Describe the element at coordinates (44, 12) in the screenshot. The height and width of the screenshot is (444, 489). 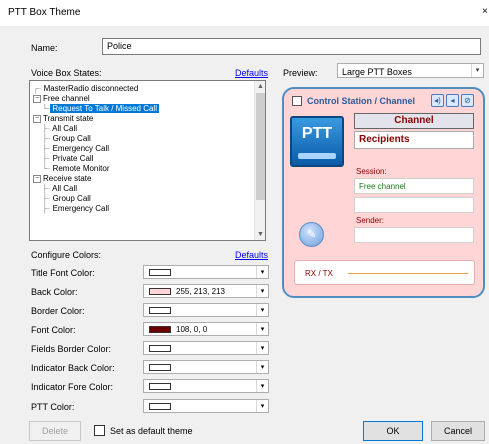
I see `window-title: PTT Box Theme` at that location.